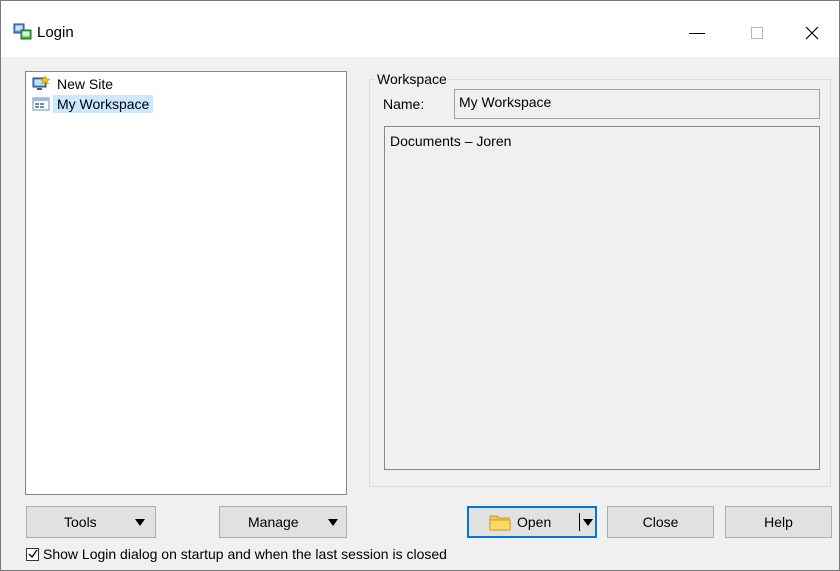 This screenshot has height=571, width=840. I want to click on folder-icon, so click(500, 523).